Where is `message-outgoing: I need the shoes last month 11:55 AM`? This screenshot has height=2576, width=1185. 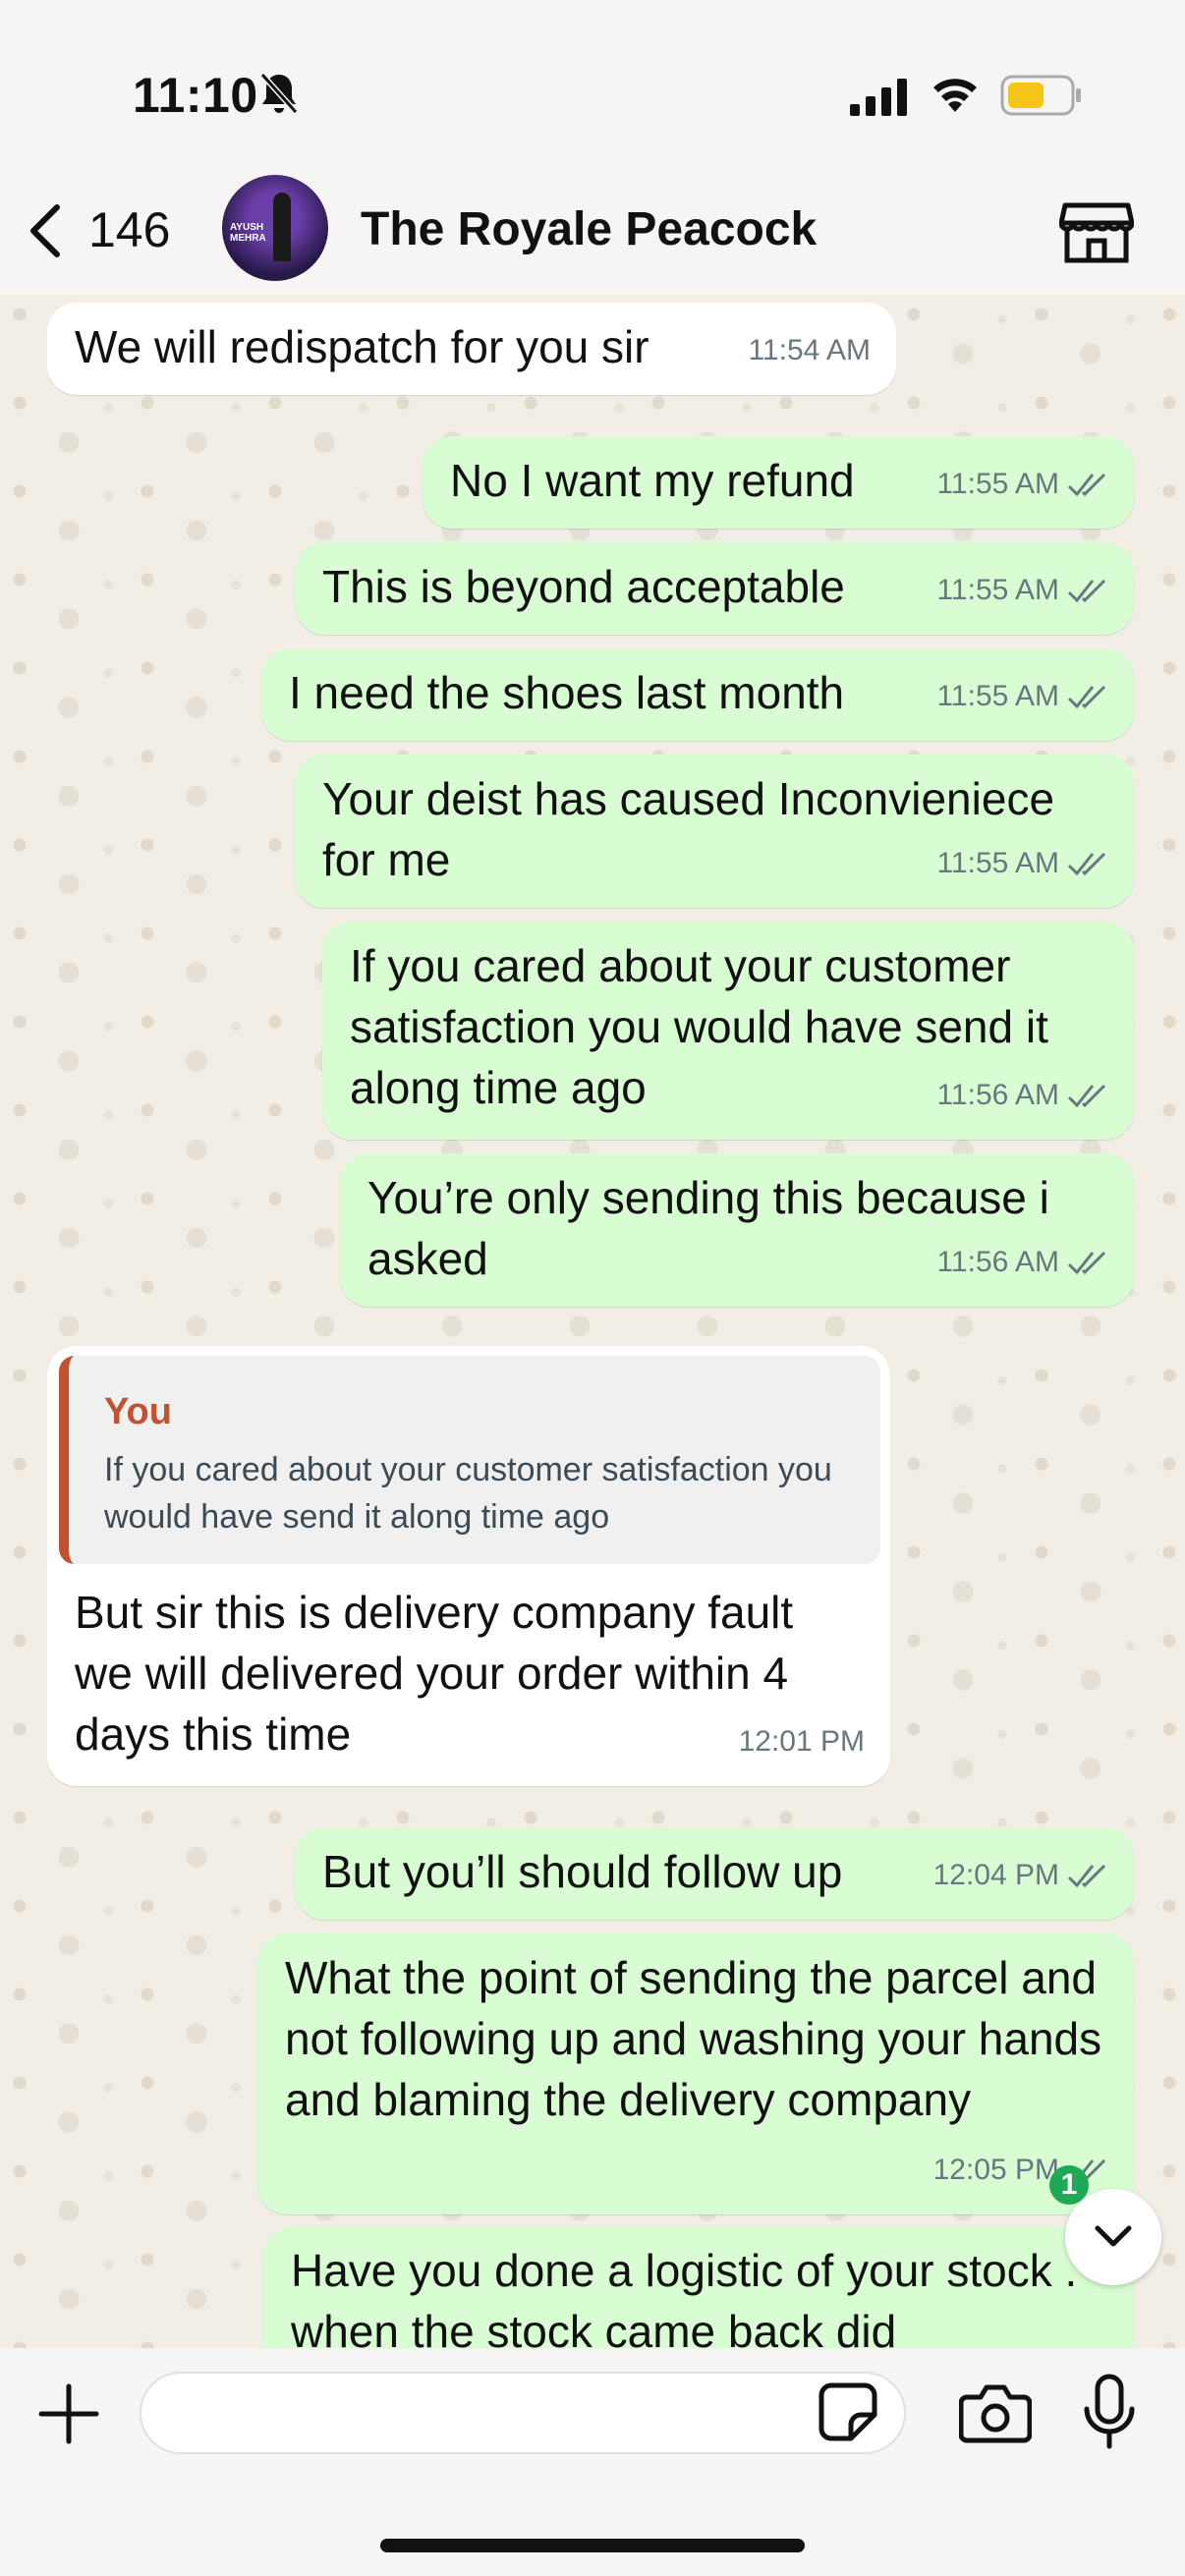 message-outgoing: I need the shoes last month 11:55 AM is located at coordinates (697, 694).